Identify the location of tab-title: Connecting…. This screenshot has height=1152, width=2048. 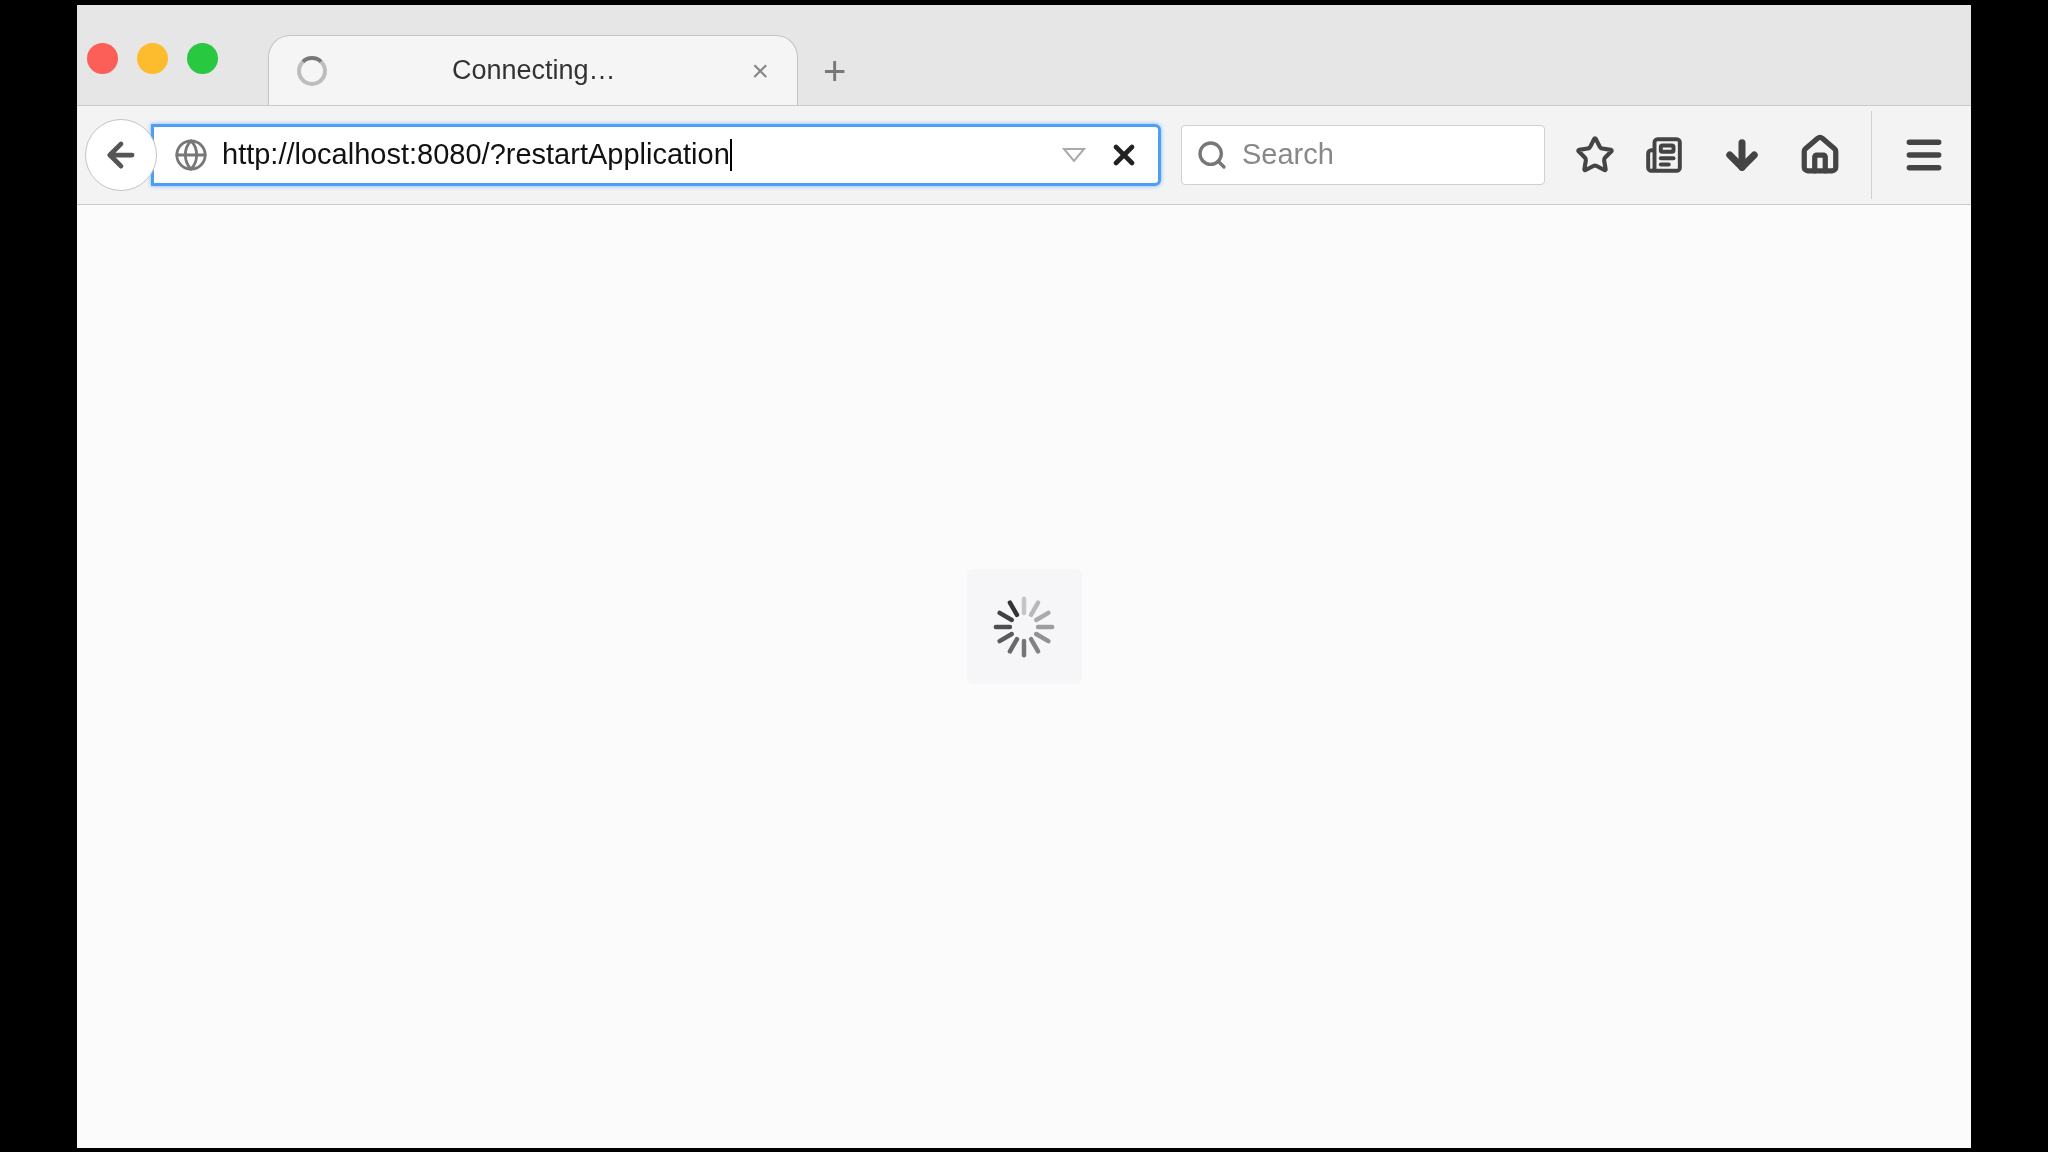
(534, 71).